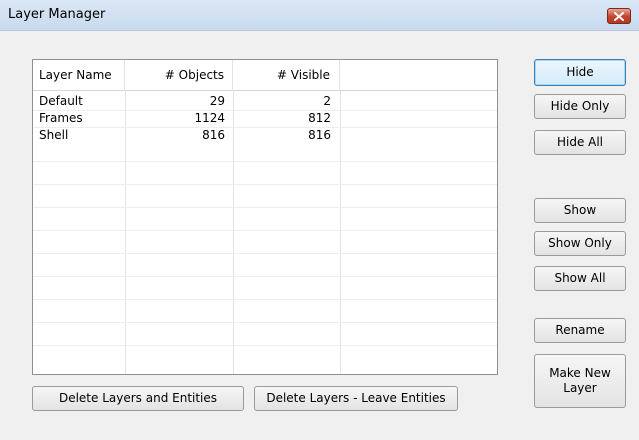 The height and width of the screenshot is (440, 639). Describe the element at coordinates (319, 15) in the screenshot. I see `title-bar: Layer Manager` at that location.